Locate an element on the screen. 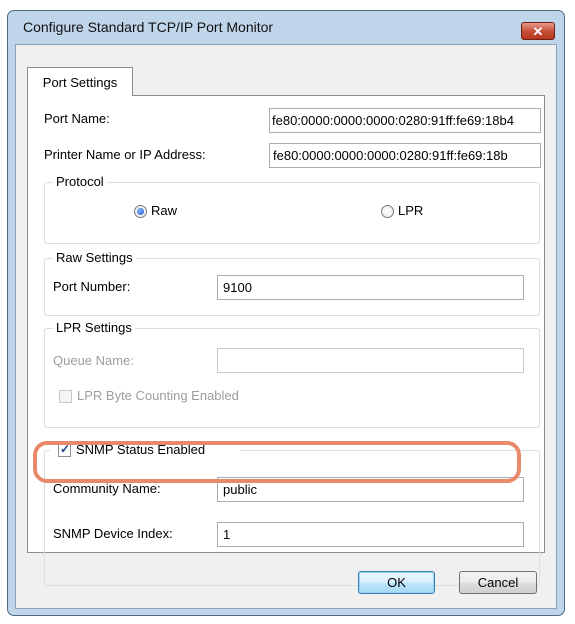 Image resolution: width=575 pixels, height=624 pixels. printer-address-input: fe80:0000:0000:0000:0280:91ff:fe69:18b is located at coordinates (405, 155).